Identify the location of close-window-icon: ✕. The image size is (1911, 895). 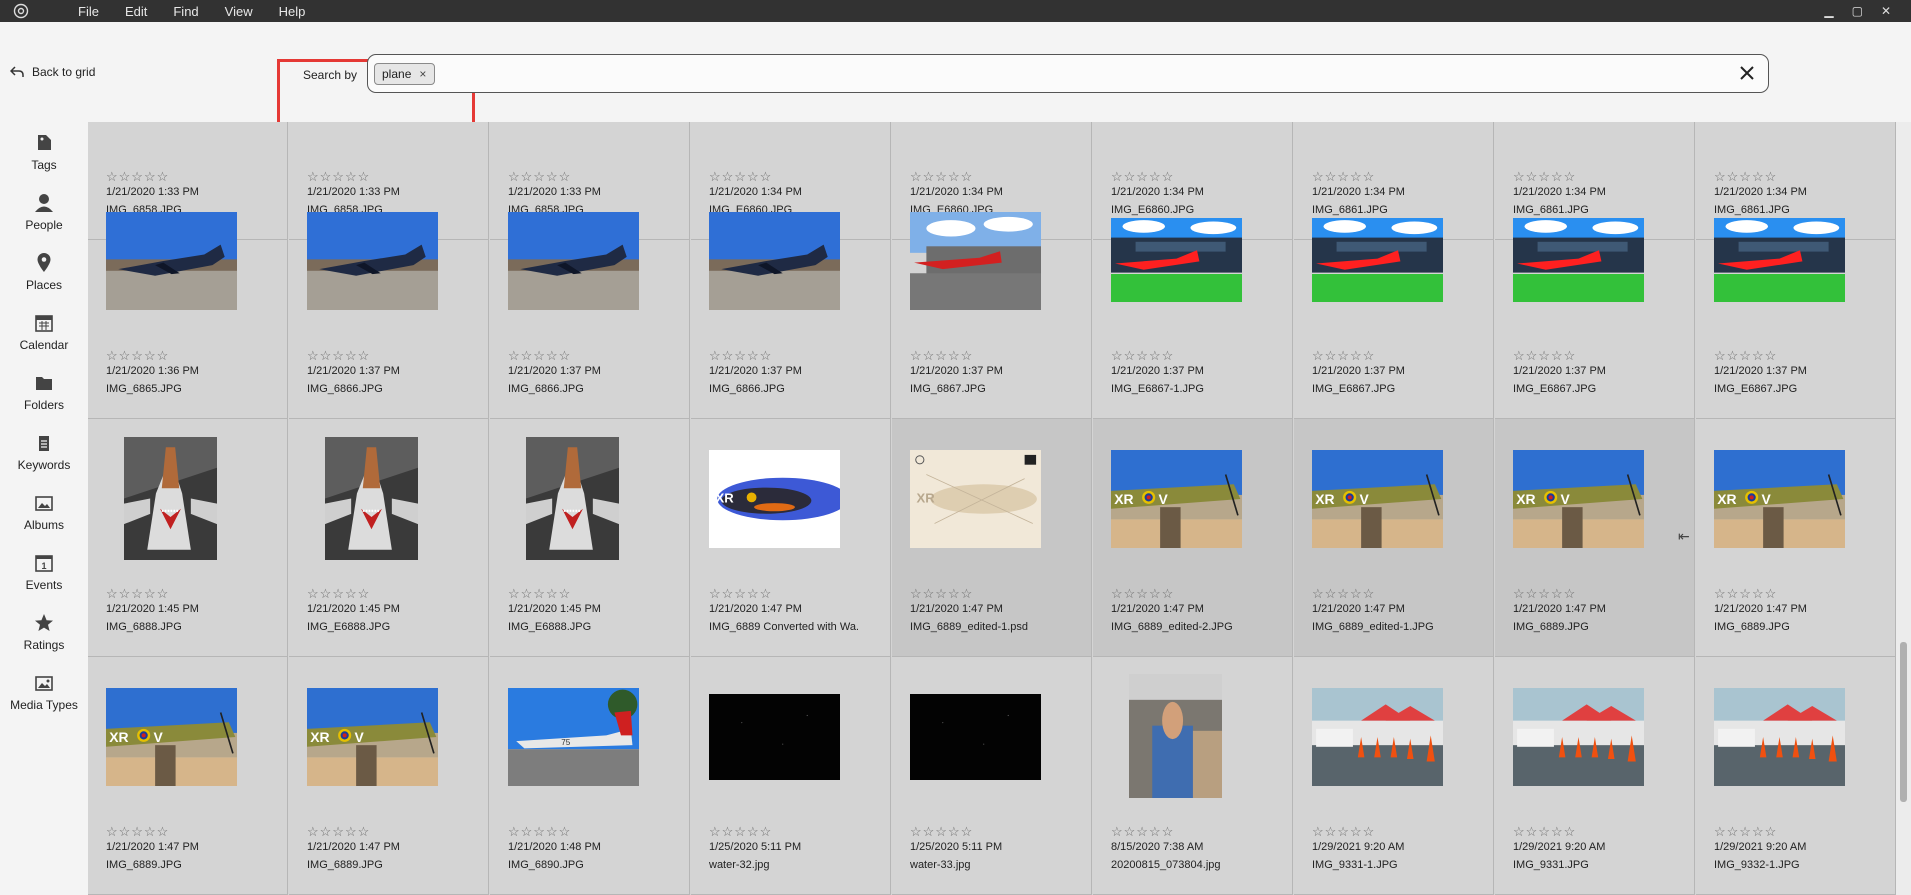
(1886, 11).